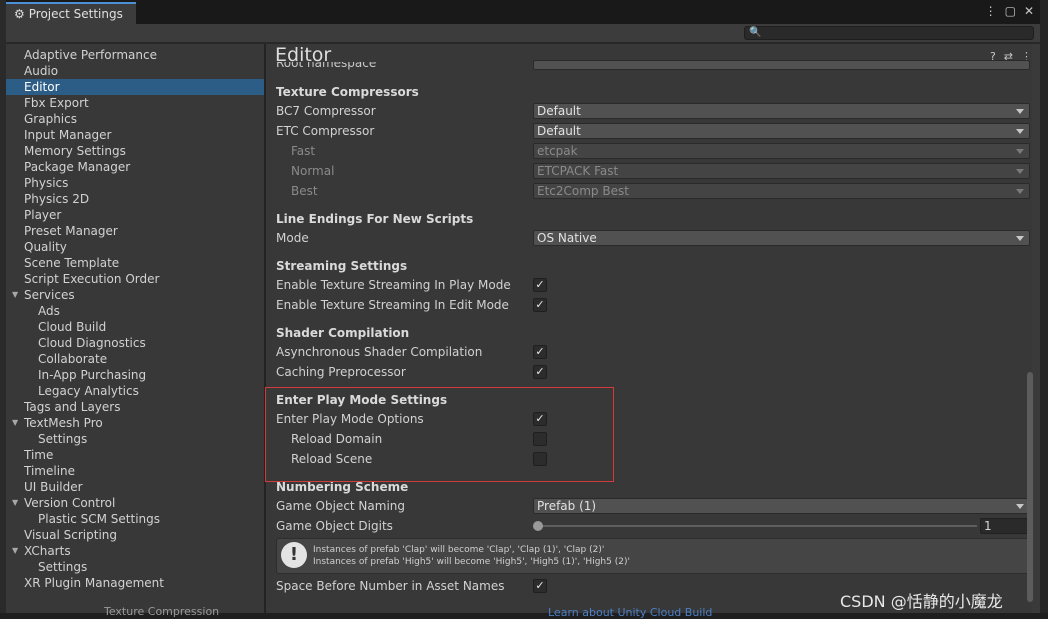 This screenshot has height=619, width=1048. Describe the element at coordinates (71, 13) in the screenshot. I see `project-settings-tab: ⚙ Project Settings` at that location.